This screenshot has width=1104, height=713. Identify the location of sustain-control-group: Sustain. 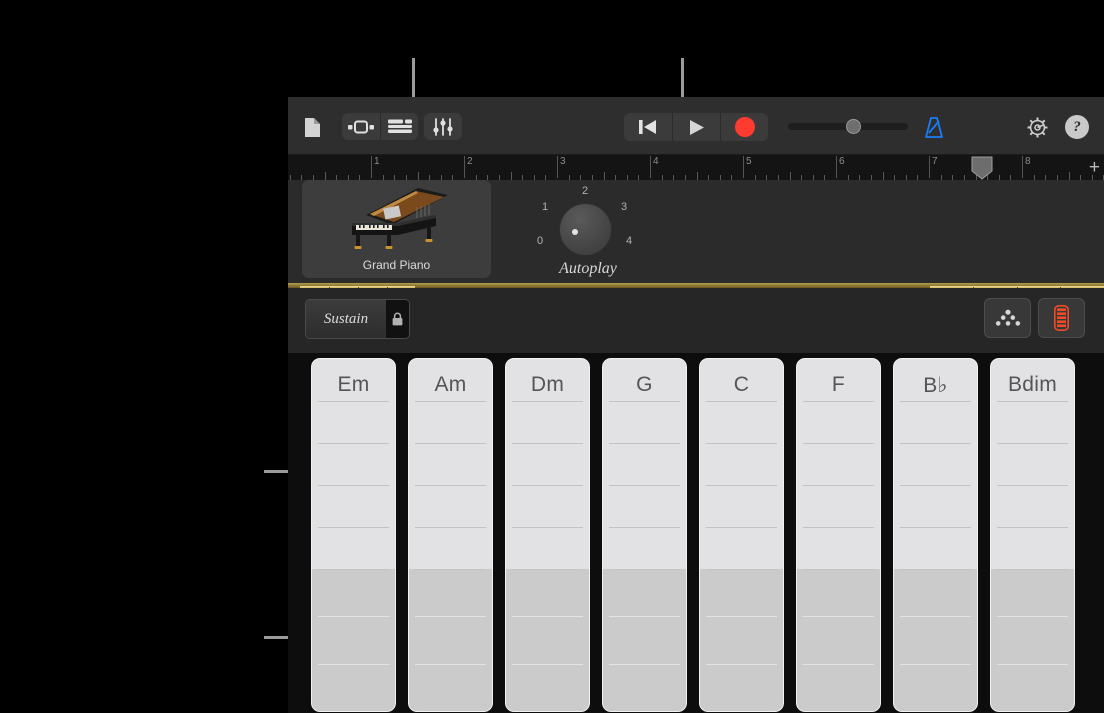
(357, 319).